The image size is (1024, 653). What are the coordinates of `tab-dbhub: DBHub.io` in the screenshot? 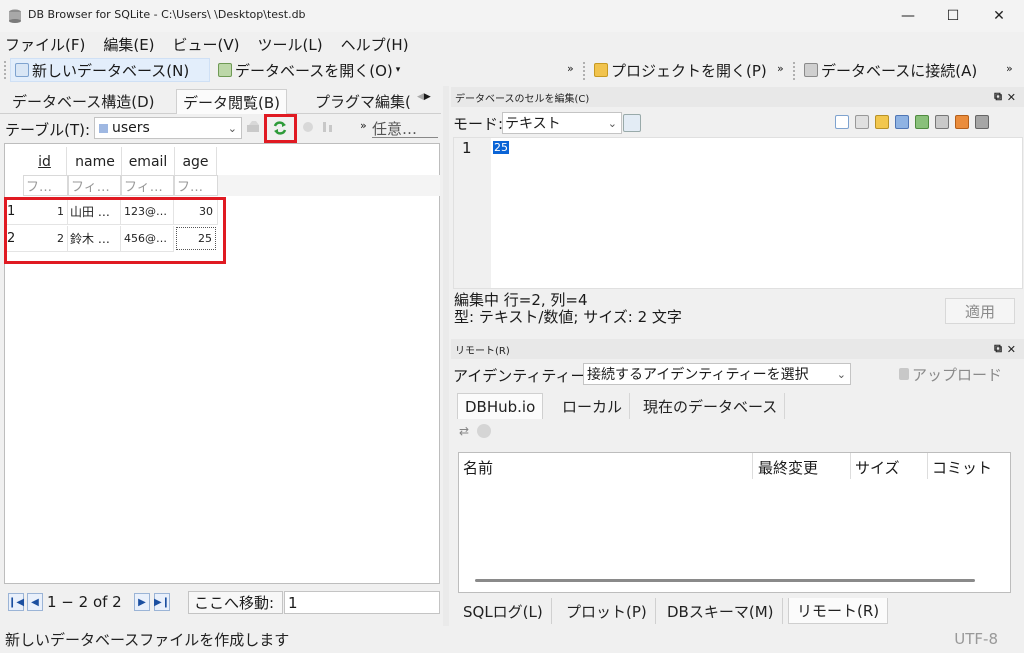 It's located at (500, 406).